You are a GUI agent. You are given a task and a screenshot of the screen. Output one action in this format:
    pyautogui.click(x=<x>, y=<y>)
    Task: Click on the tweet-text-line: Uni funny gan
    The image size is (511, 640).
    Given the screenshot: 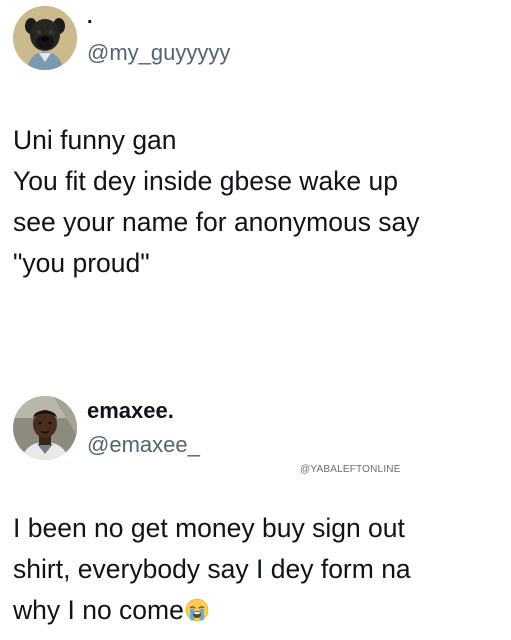 What is the action you would take?
    pyautogui.click(x=95, y=140)
    